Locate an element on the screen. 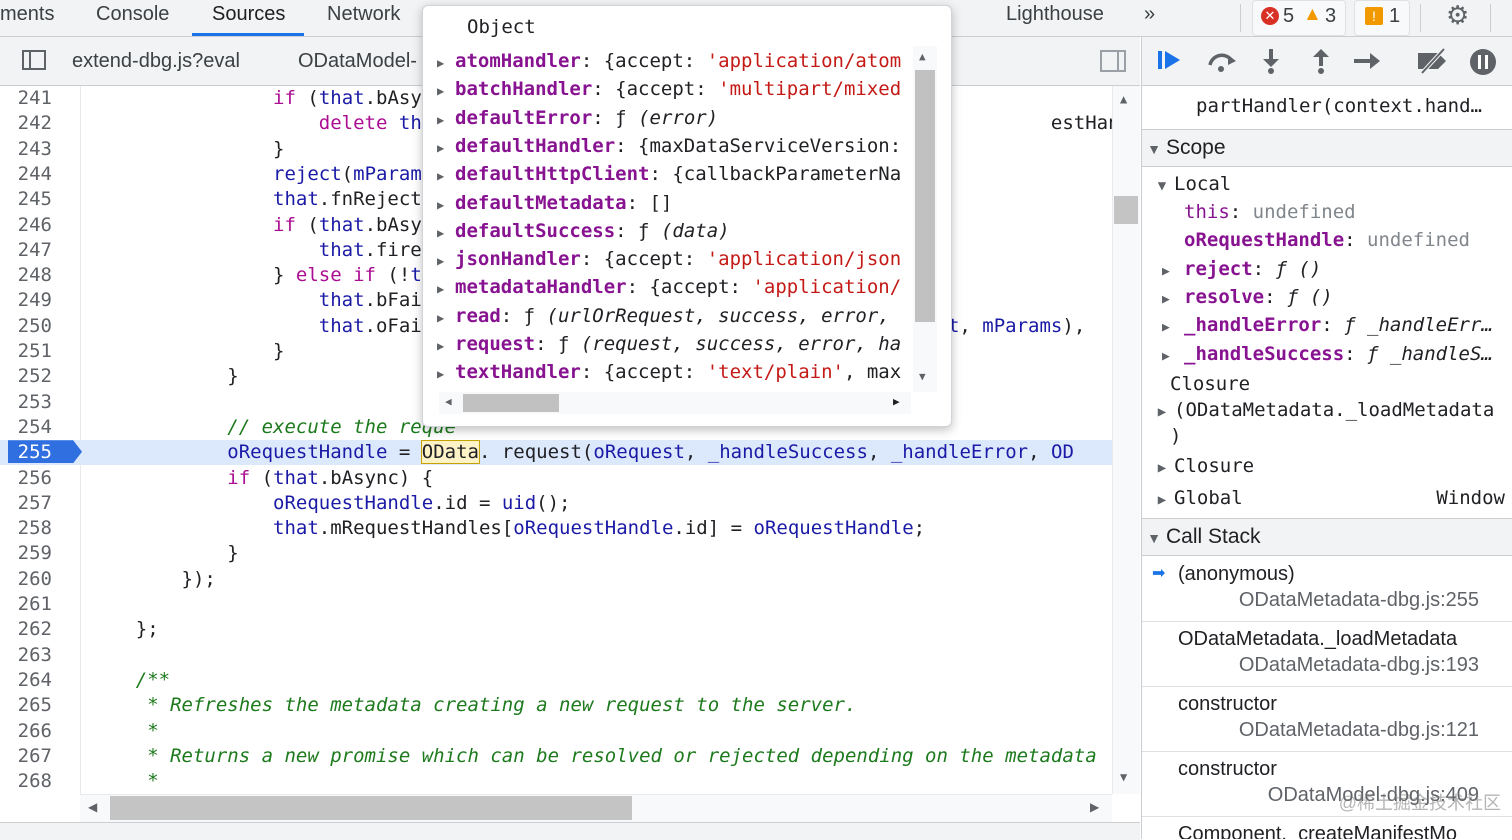 The width and height of the screenshot is (1512, 840). code-line: 263 is located at coordinates (556, 655).